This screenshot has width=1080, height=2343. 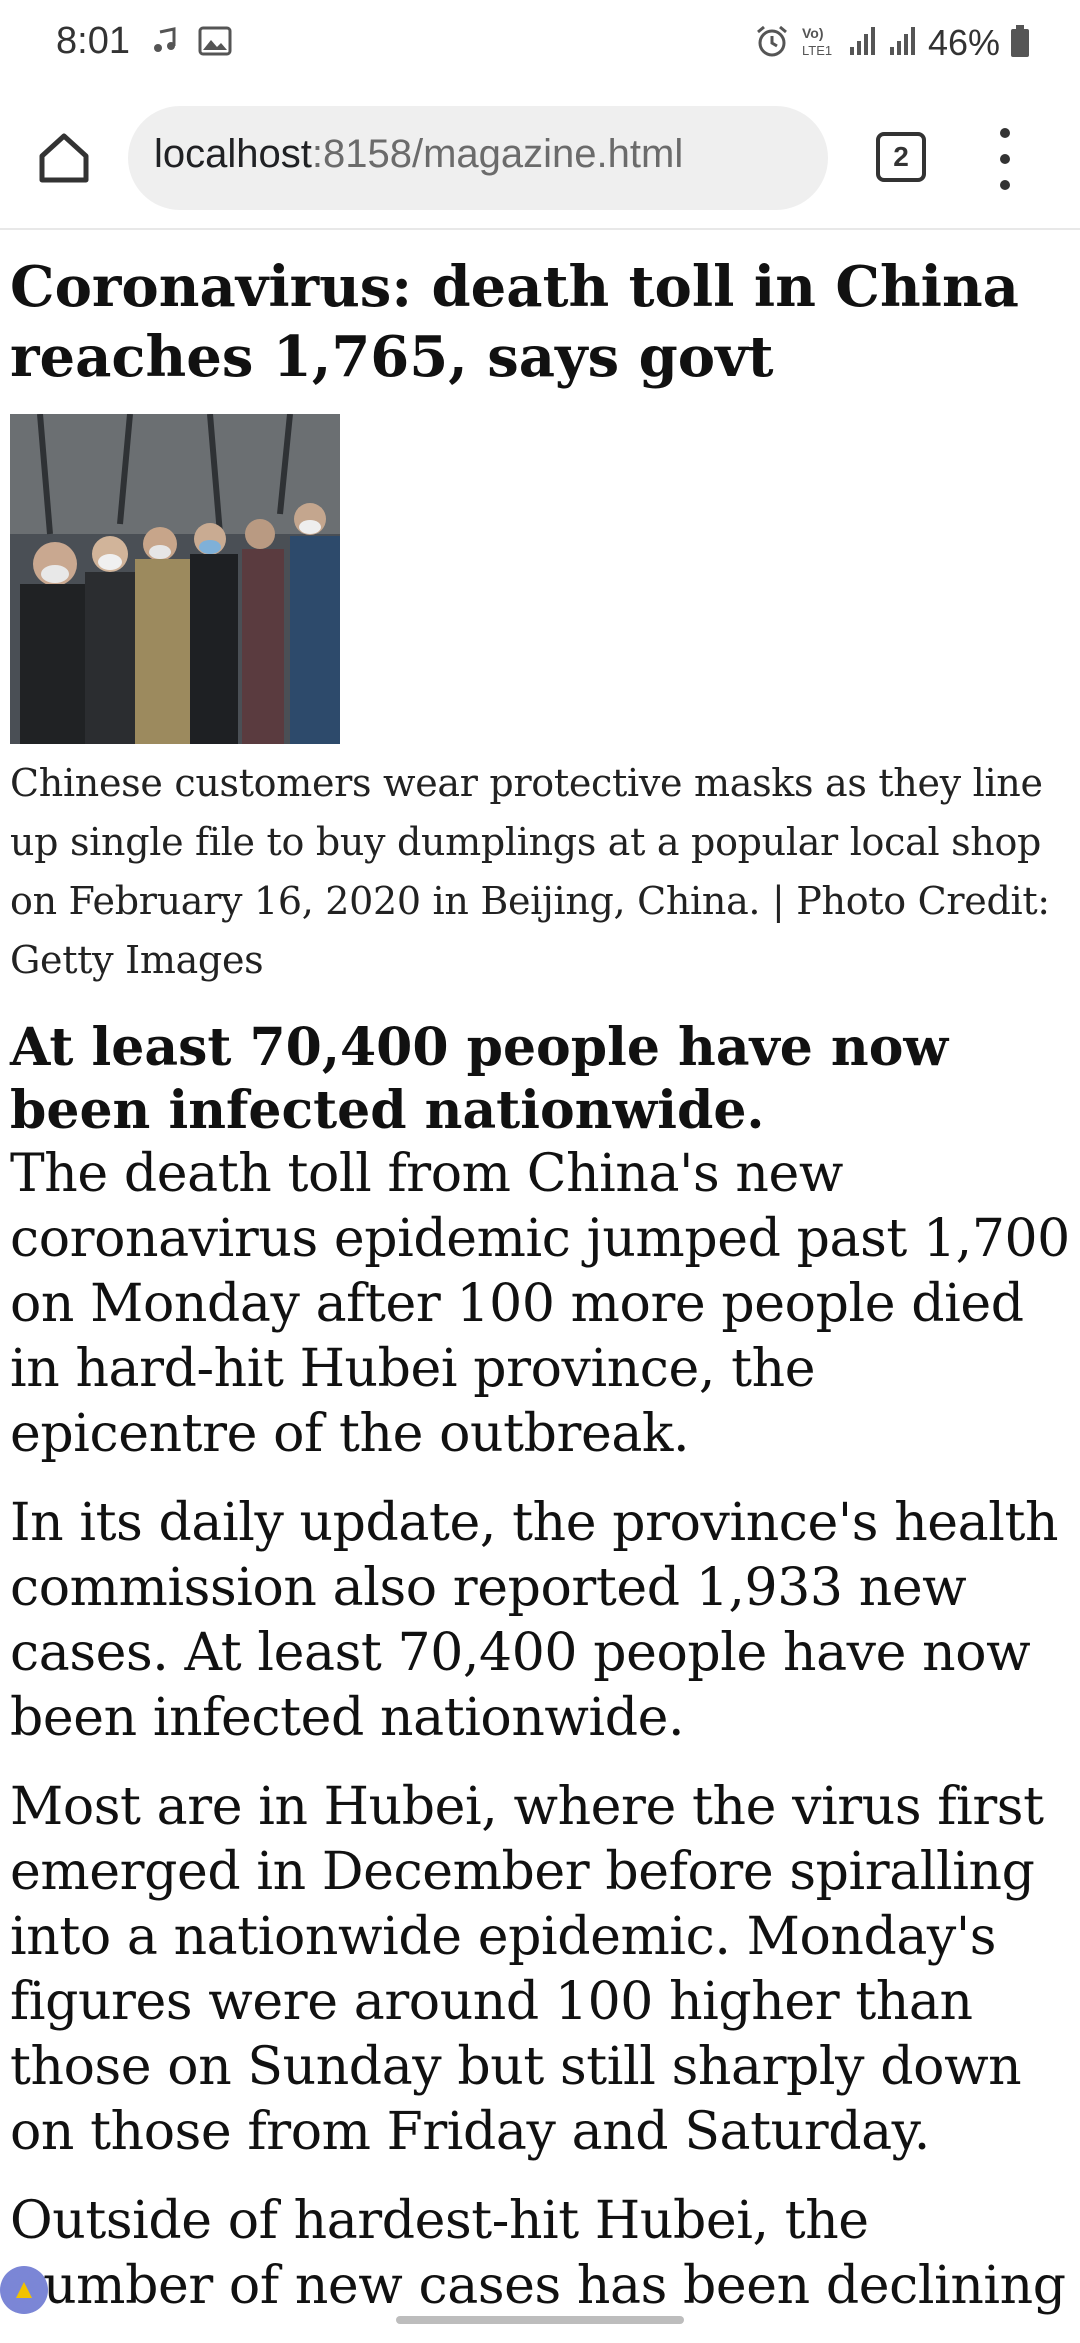 I want to click on status-right: Vo) LTE1 46%, so click(x=892, y=43).